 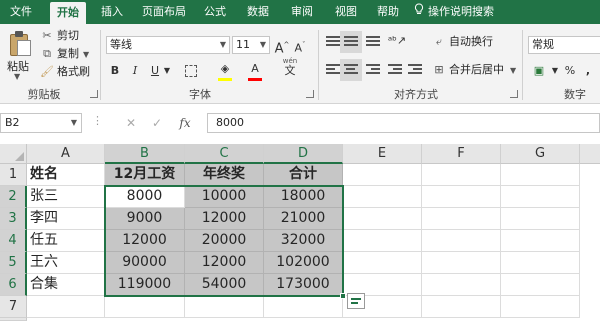 I want to click on top-align-icon, so click(x=333, y=42).